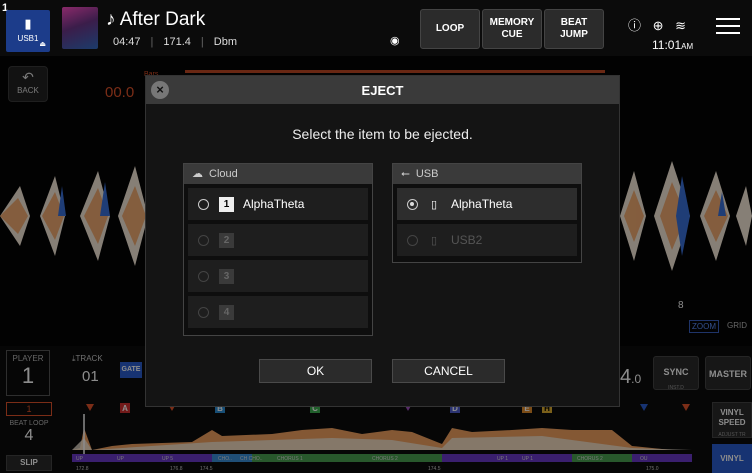 This screenshot has width=752, height=473. What do you see at coordinates (177, 42) in the screenshot?
I see `track-bpm: 171.4` at bounding box center [177, 42].